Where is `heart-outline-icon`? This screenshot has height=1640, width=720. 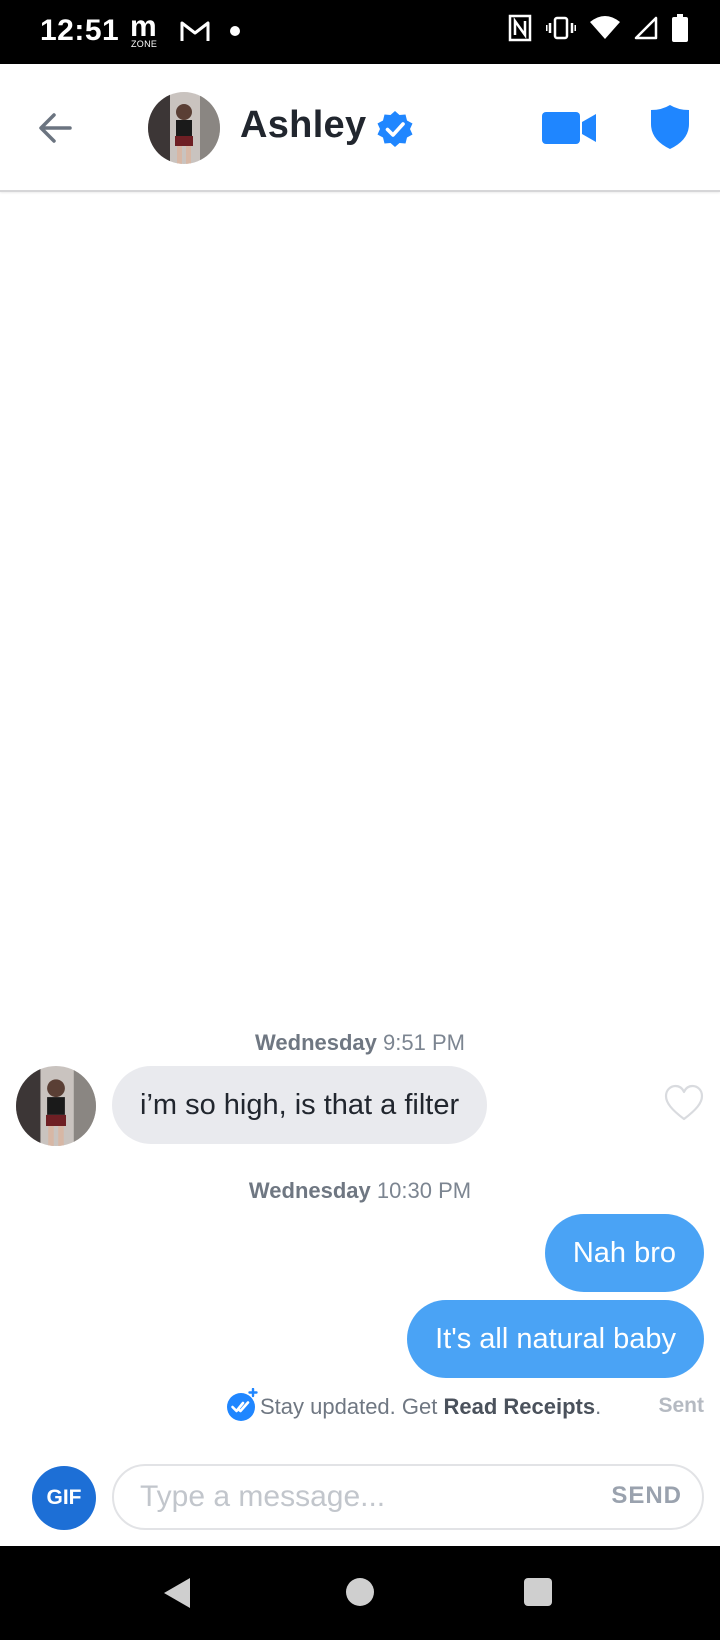
heart-outline-icon is located at coordinates (684, 1102).